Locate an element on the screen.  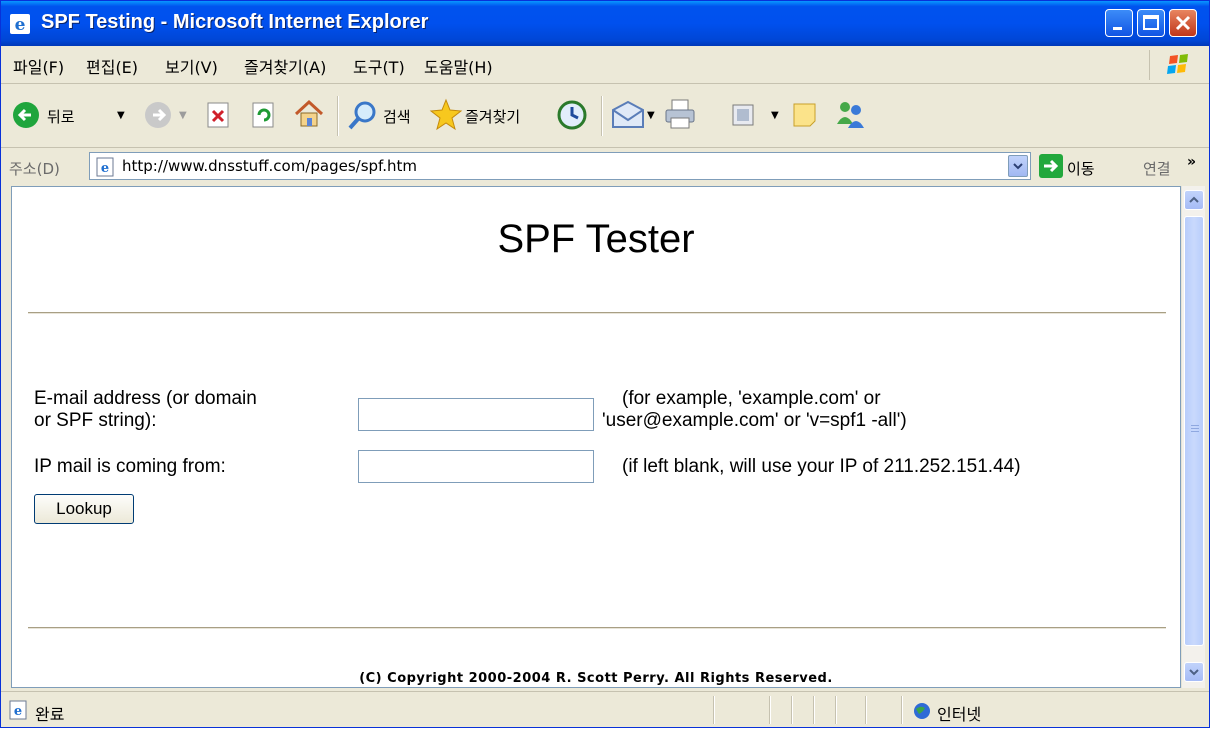
links-overflow-chevron: » is located at coordinates (1191, 162).